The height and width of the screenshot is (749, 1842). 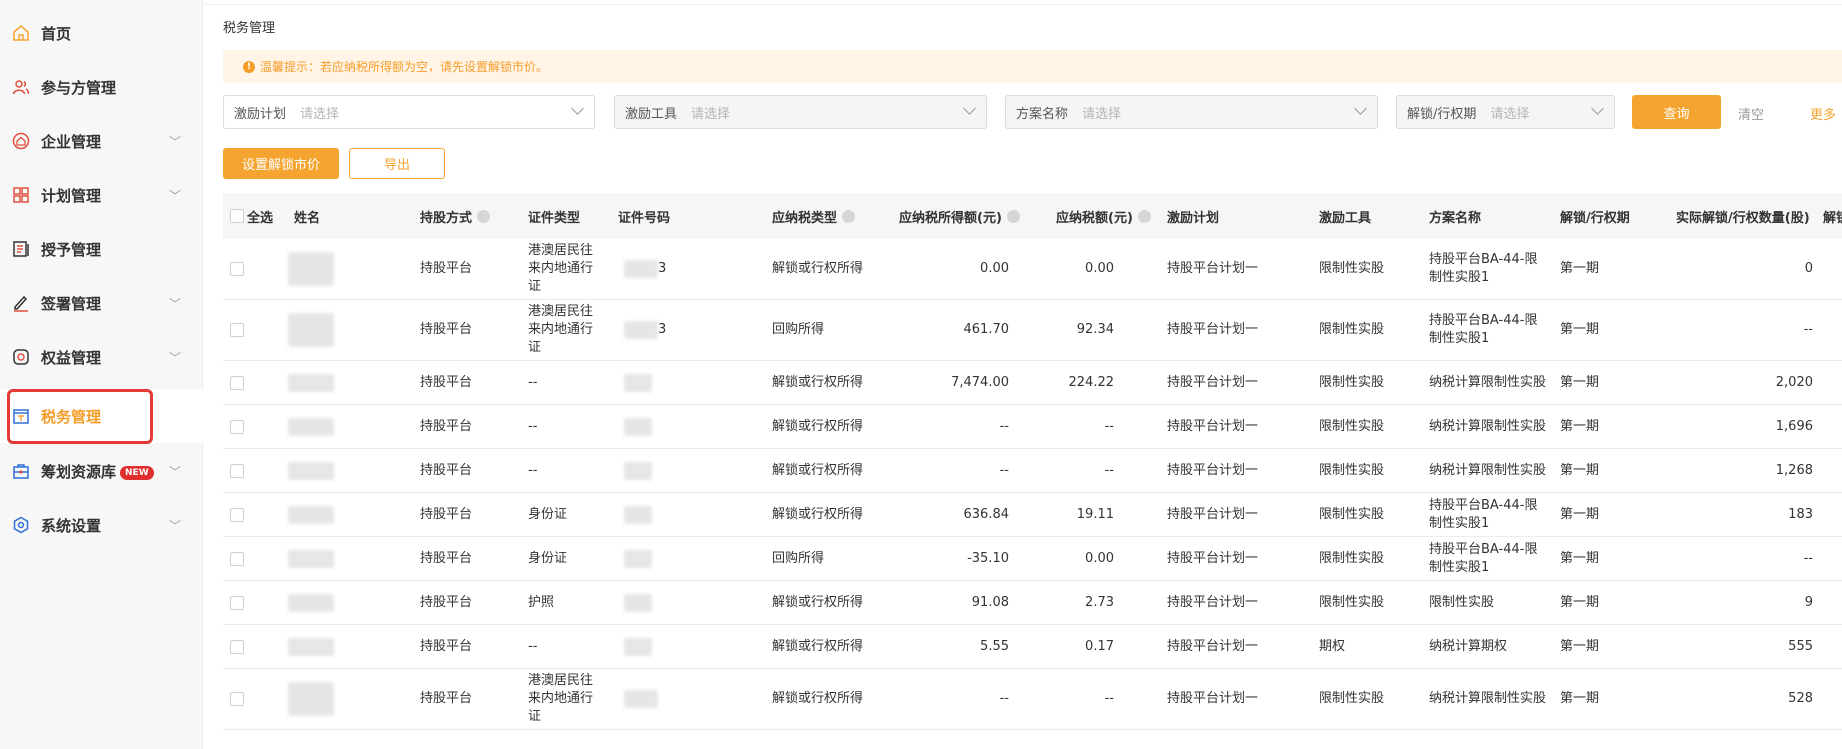 I want to click on select-all: 全选, so click(x=251, y=216).